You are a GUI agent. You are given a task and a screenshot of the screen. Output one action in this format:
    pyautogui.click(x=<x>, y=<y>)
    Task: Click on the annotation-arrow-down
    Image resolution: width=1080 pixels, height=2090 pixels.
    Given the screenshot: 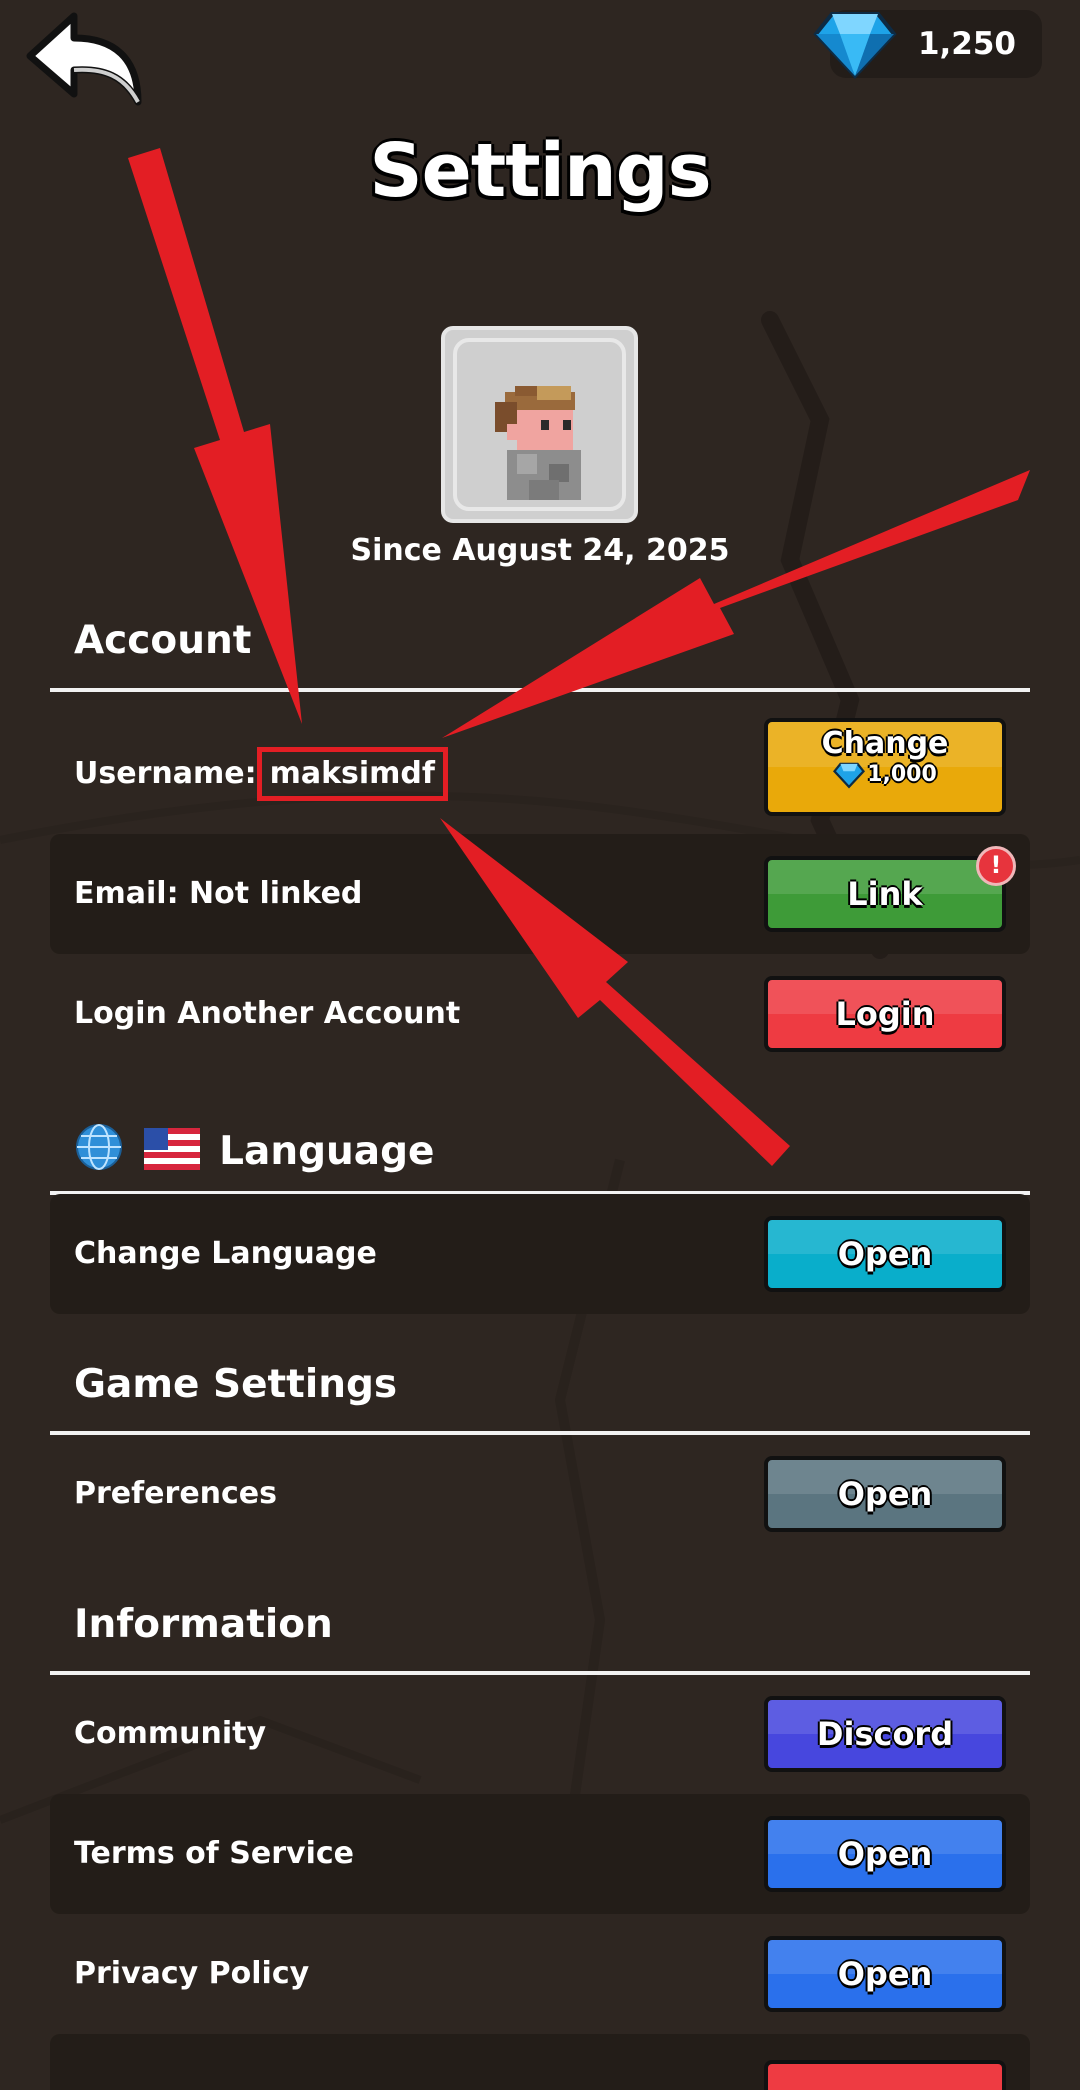 What is the action you would take?
    pyautogui.click(x=215, y=436)
    